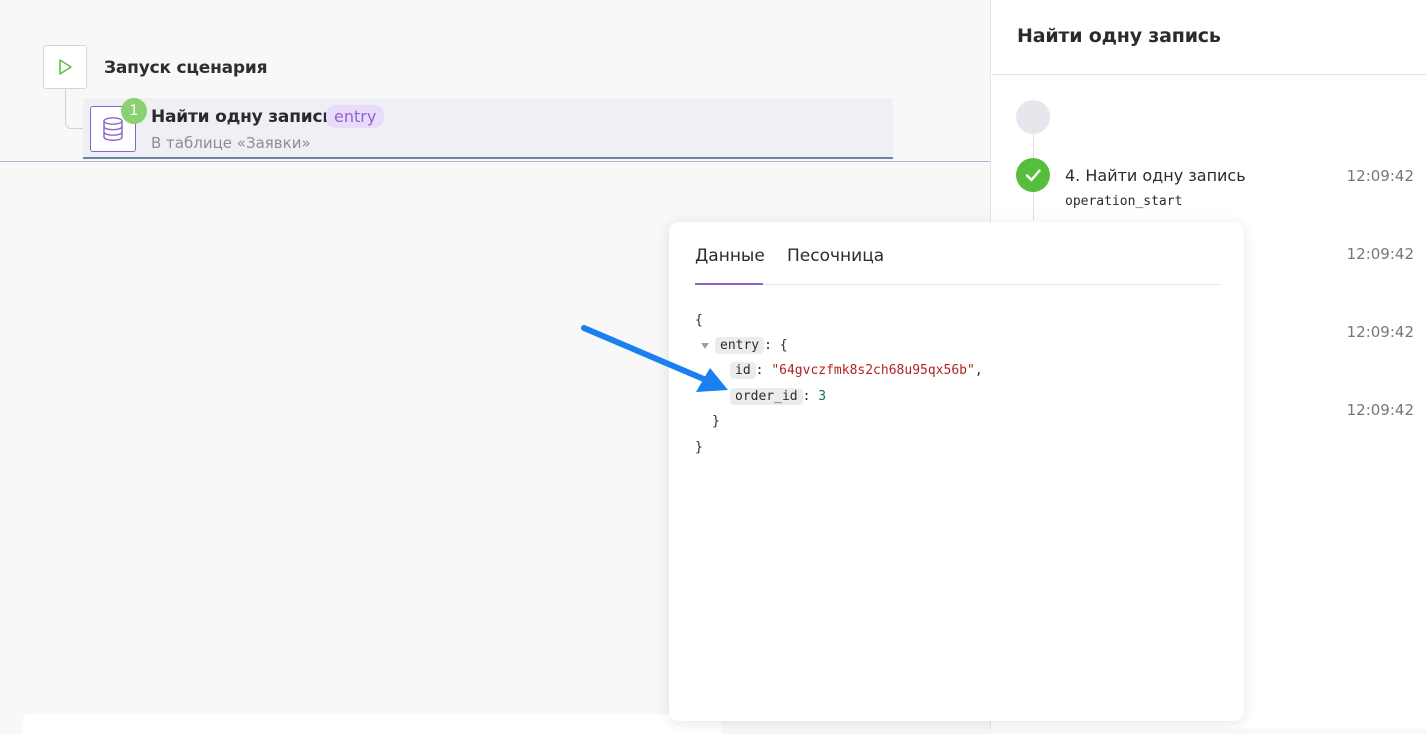  Describe the element at coordinates (730, 256) in the screenshot. I see `tab-data: Данные` at that location.